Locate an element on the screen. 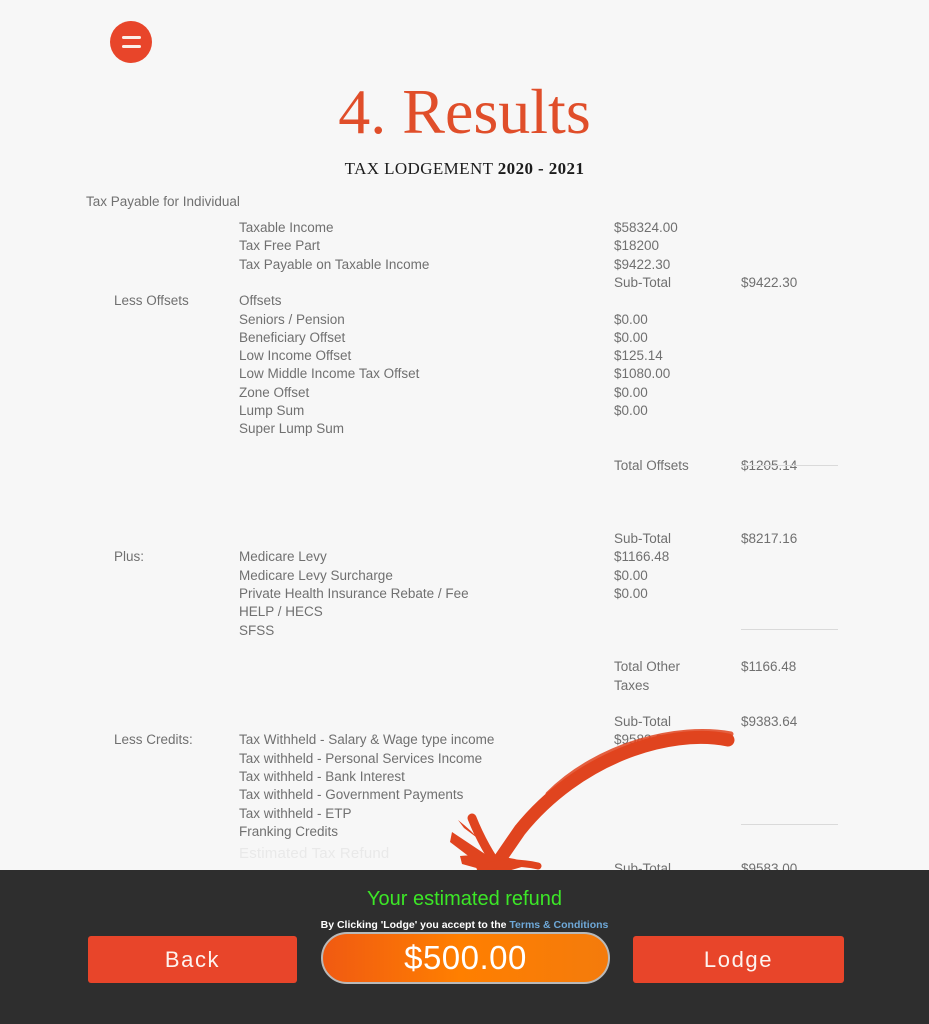  result-row-value-1: $125.14 is located at coordinates (638, 356).